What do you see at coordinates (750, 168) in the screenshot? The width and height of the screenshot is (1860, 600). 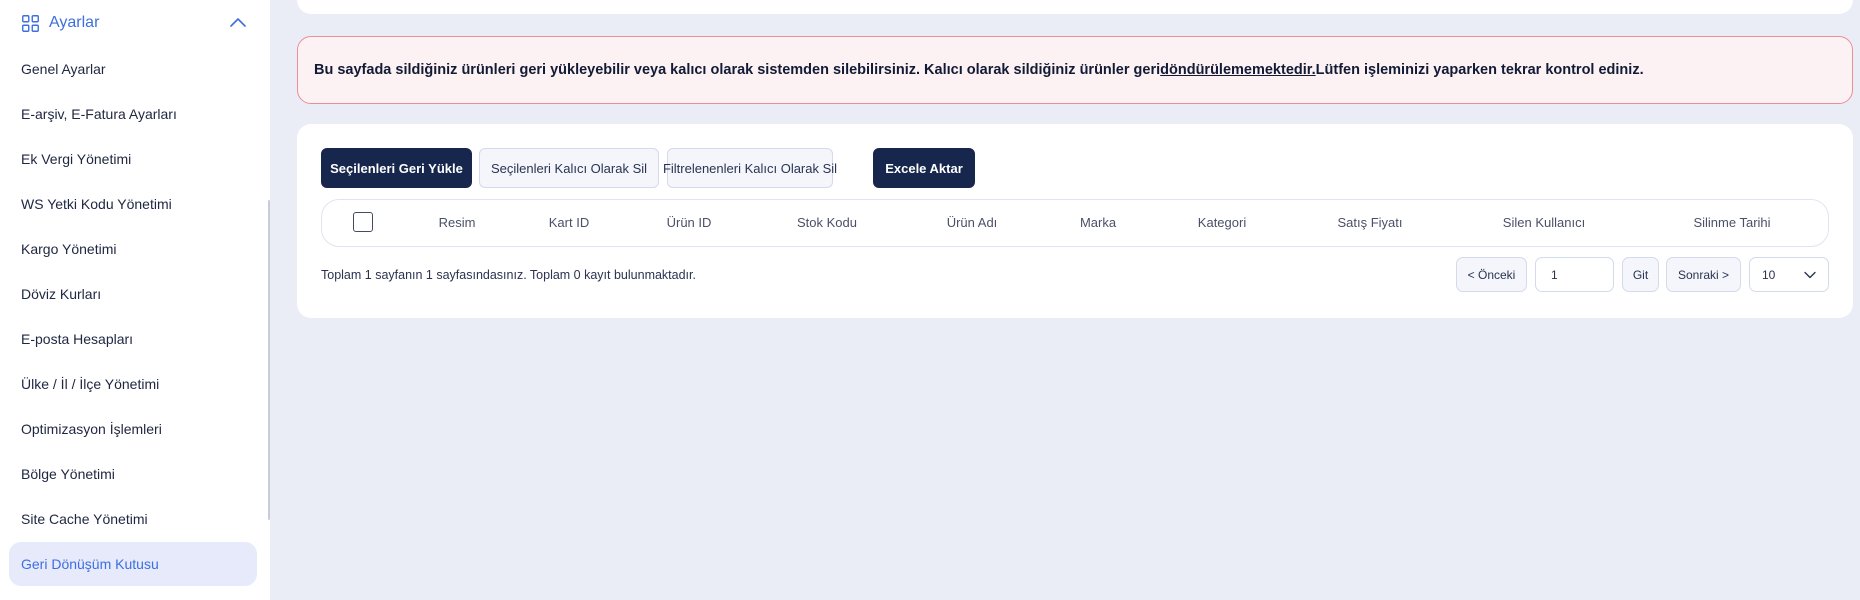 I see `delete-filtered-button: Filtrelenenleri Kalıcı Olarak Sil` at bounding box center [750, 168].